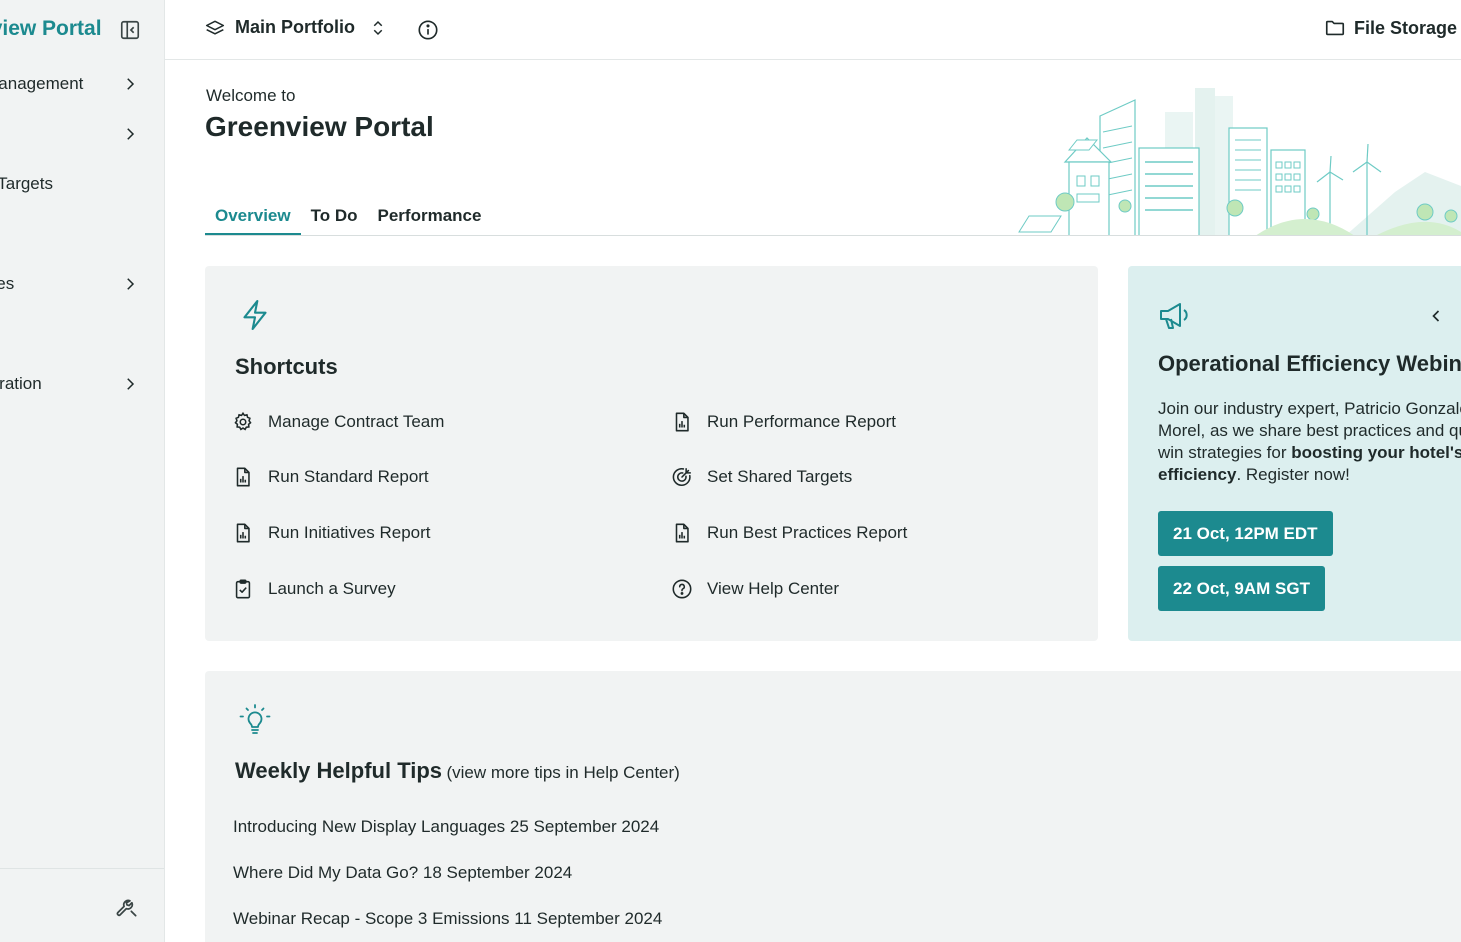 The height and width of the screenshot is (942, 1461). Describe the element at coordinates (251, 95) in the screenshot. I see `welcome-label: Welcome to` at that location.